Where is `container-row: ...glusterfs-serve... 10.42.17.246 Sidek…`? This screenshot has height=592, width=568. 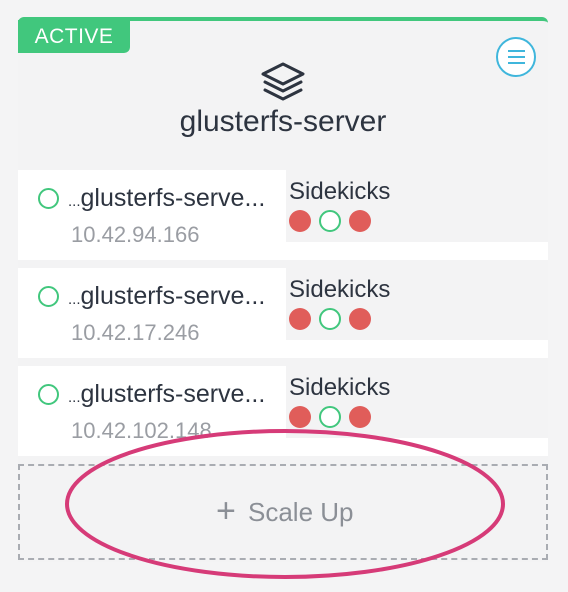 container-row: ...glusterfs-serve... 10.42.17.246 Sidek… is located at coordinates (283, 313).